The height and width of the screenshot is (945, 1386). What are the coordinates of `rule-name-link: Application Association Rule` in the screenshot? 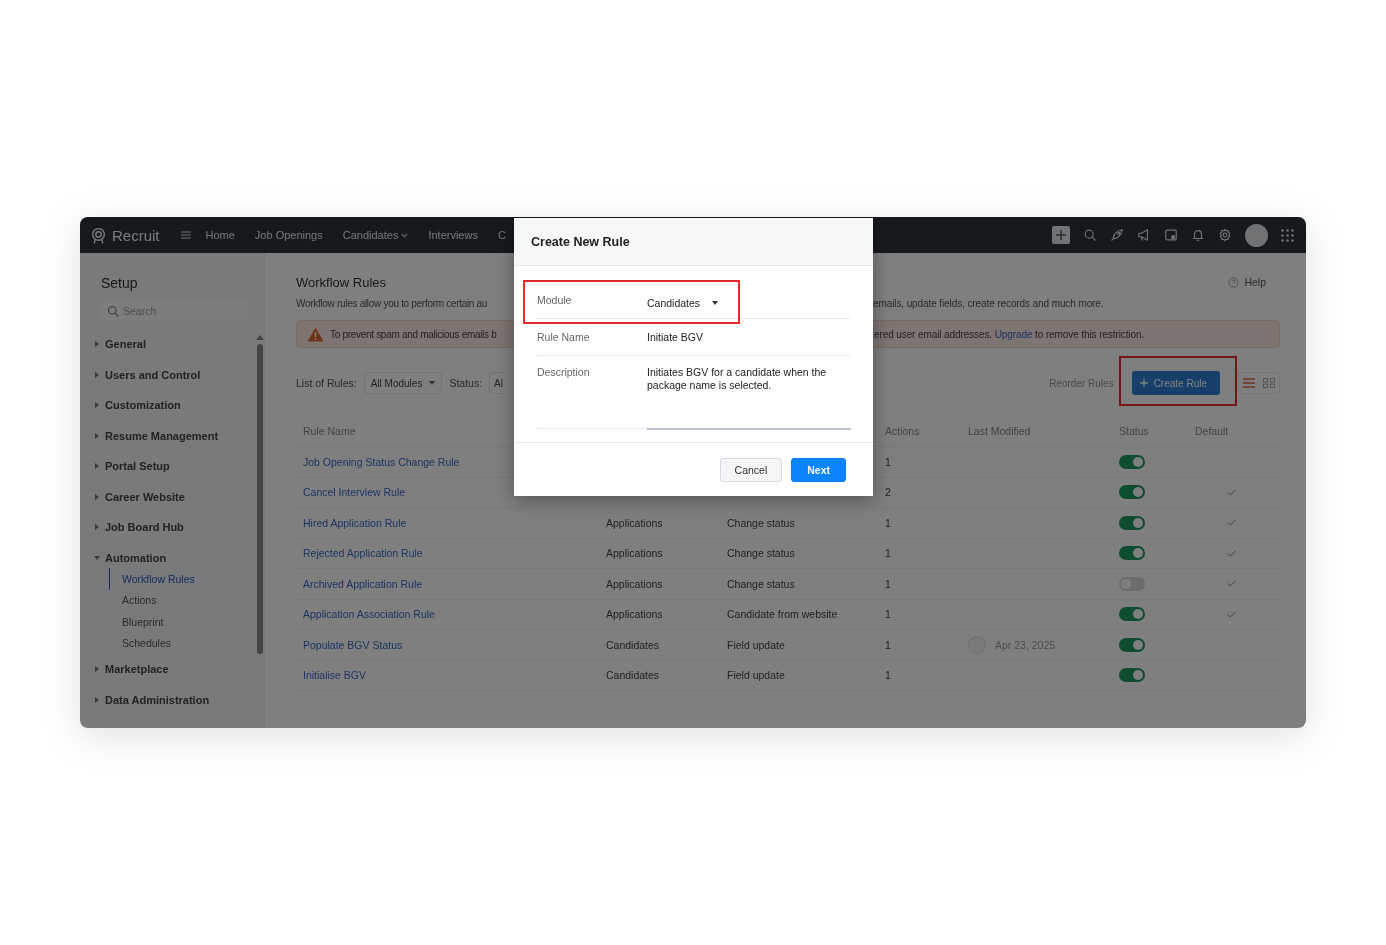 It's located at (369, 614).